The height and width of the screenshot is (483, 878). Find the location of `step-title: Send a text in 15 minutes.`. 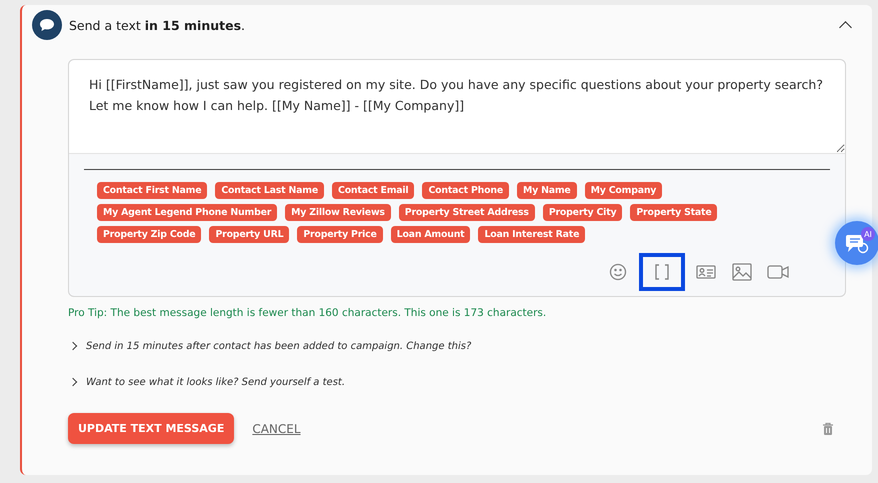

step-title: Send a text in 15 minutes. is located at coordinates (157, 25).